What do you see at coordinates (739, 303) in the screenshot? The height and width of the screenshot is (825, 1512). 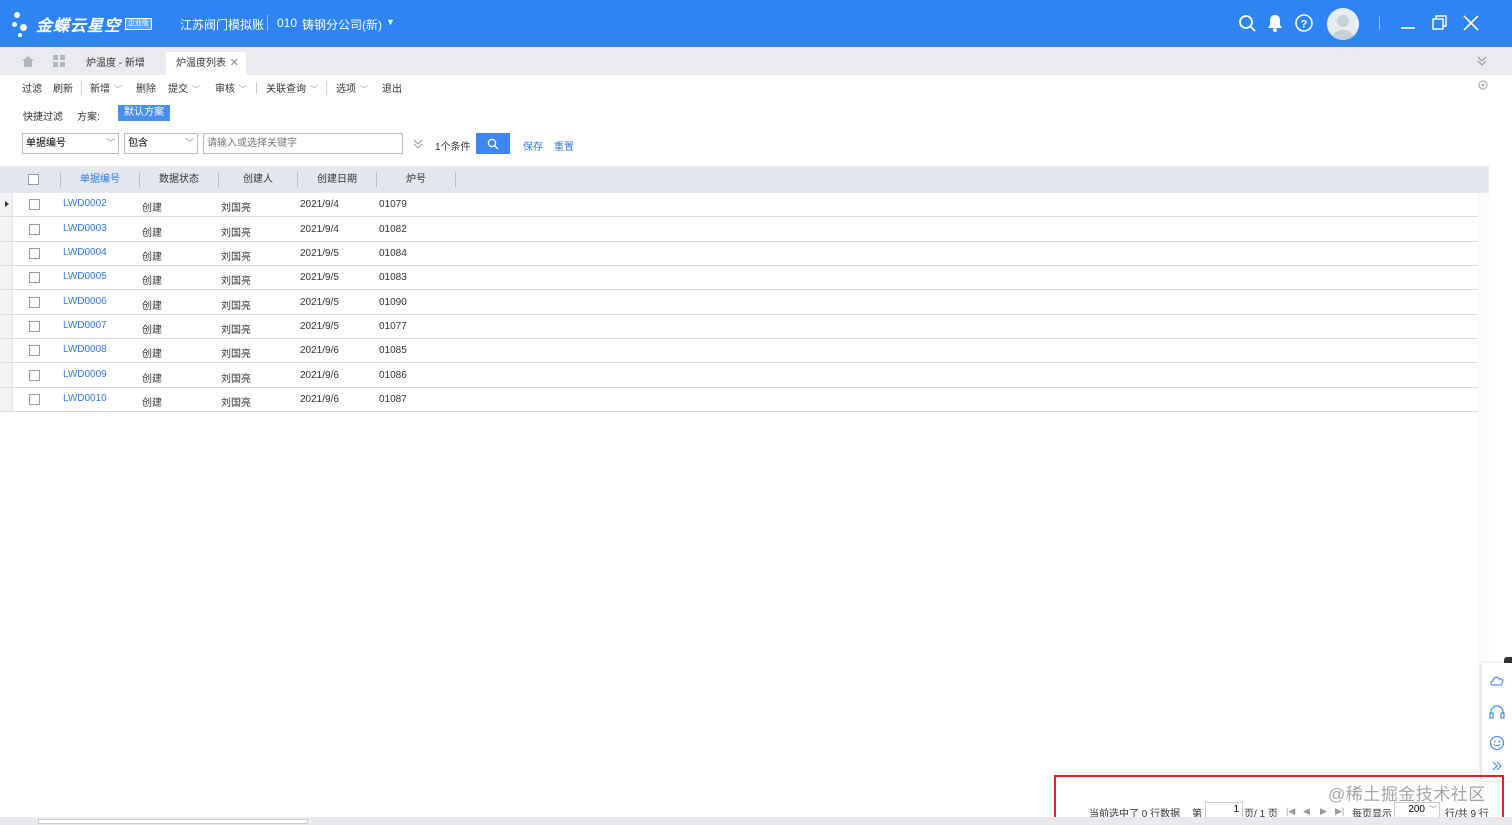 I see `table-row: LWD0006 创建 刘国亮 2021/9/5 01090` at bounding box center [739, 303].